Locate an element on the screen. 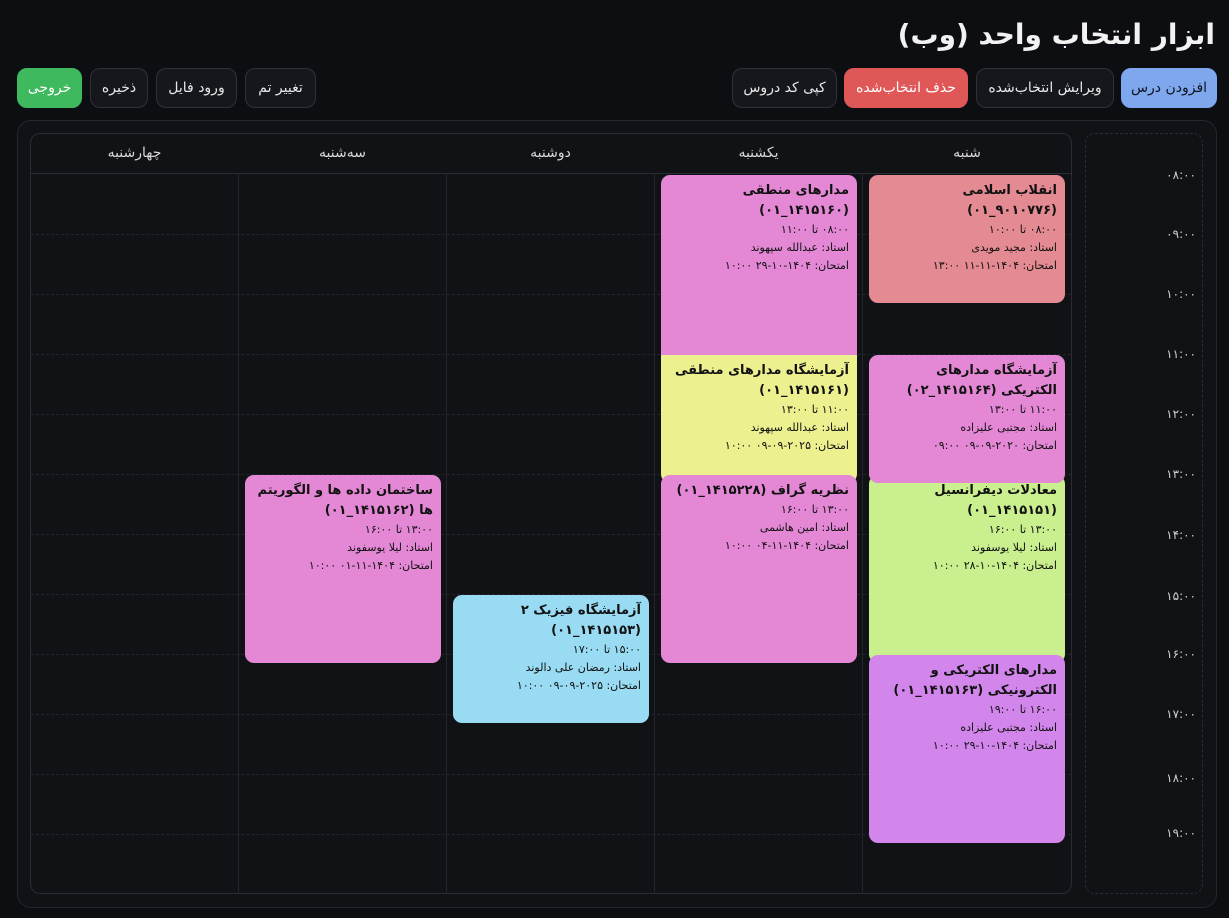  copy-codes-button: کپی کد دروس is located at coordinates (784, 88).